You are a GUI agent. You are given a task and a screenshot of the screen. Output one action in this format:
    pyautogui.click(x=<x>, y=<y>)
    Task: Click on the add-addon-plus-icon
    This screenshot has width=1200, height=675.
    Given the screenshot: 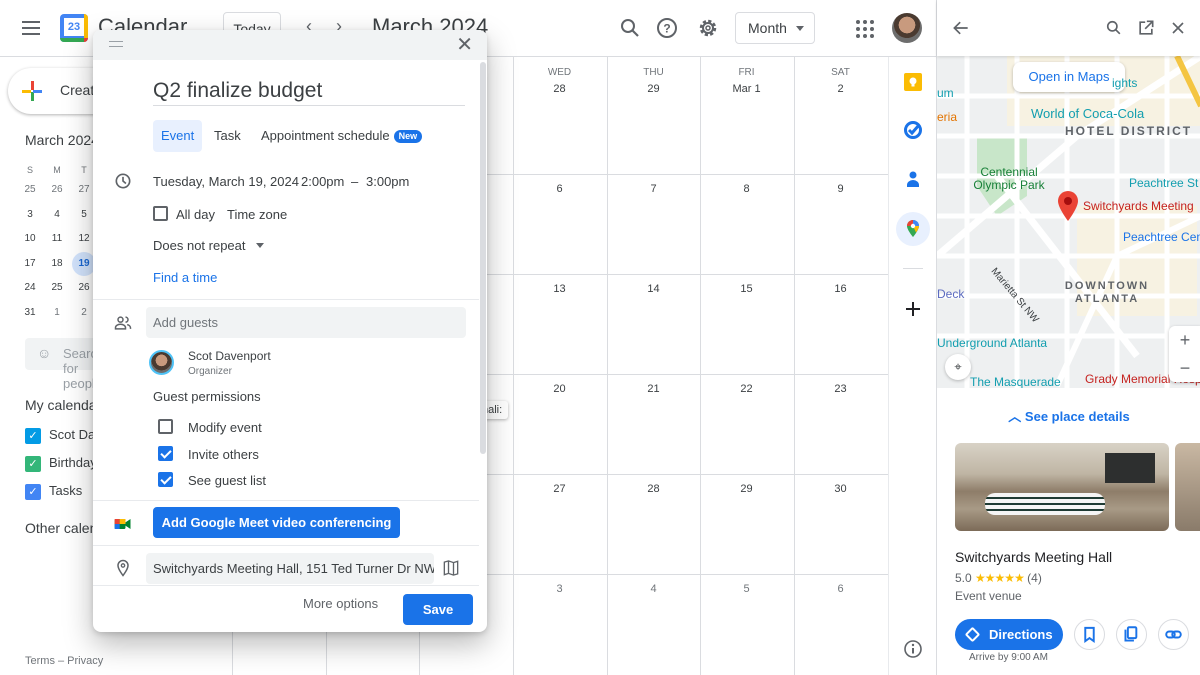 What is the action you would take?
    pyautogui.click(x=913, y=309)
    